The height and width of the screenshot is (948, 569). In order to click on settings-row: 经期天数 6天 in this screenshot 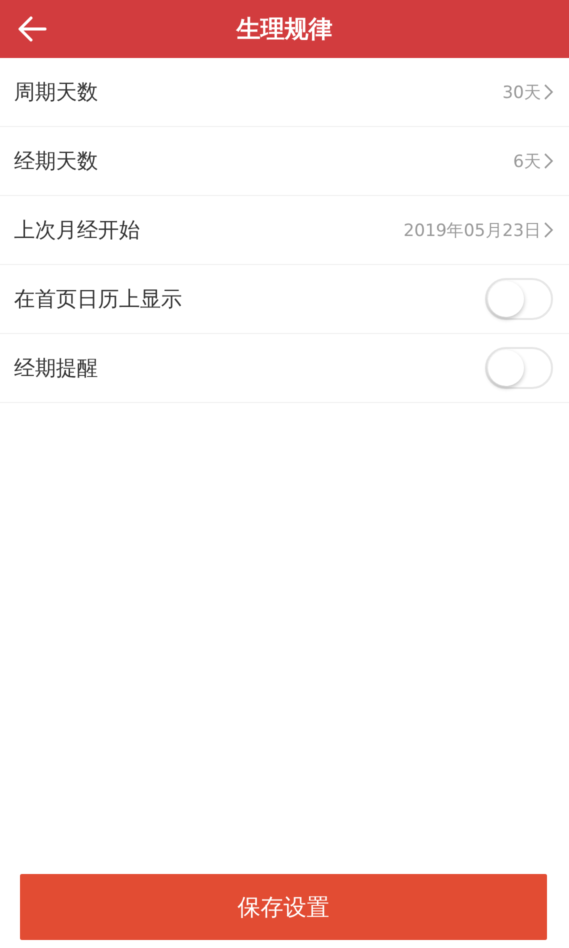, I will do `click(284, 161)`.